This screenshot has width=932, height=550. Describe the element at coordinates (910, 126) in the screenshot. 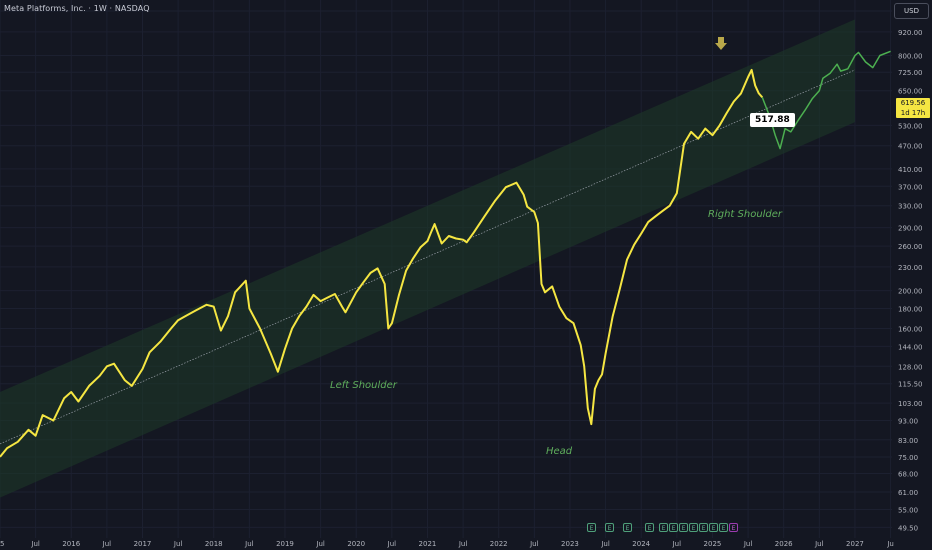

I see `y-tick-label: 530.00` at that location.